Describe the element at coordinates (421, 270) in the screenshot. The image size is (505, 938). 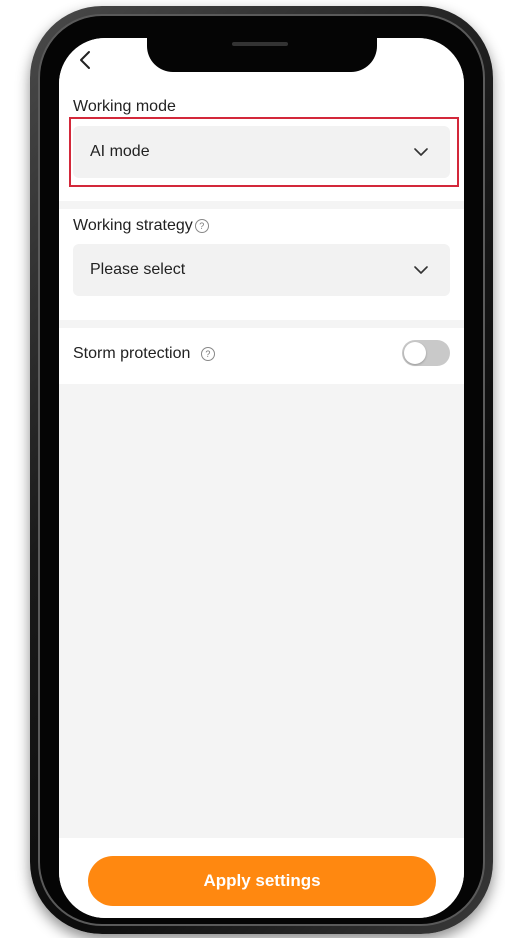
I see `chevron-down-icon` at that location.